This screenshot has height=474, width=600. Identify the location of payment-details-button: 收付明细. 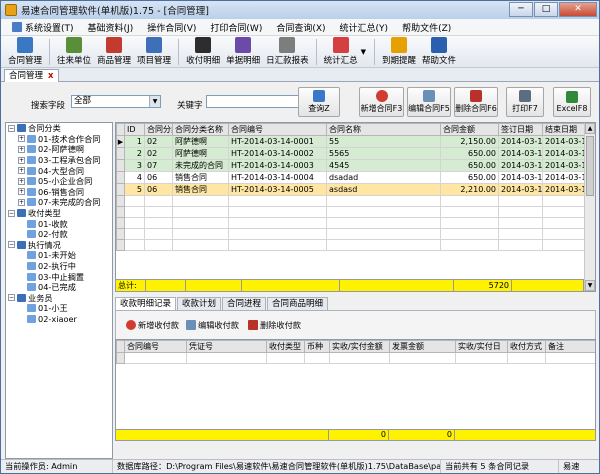
(203, 51).